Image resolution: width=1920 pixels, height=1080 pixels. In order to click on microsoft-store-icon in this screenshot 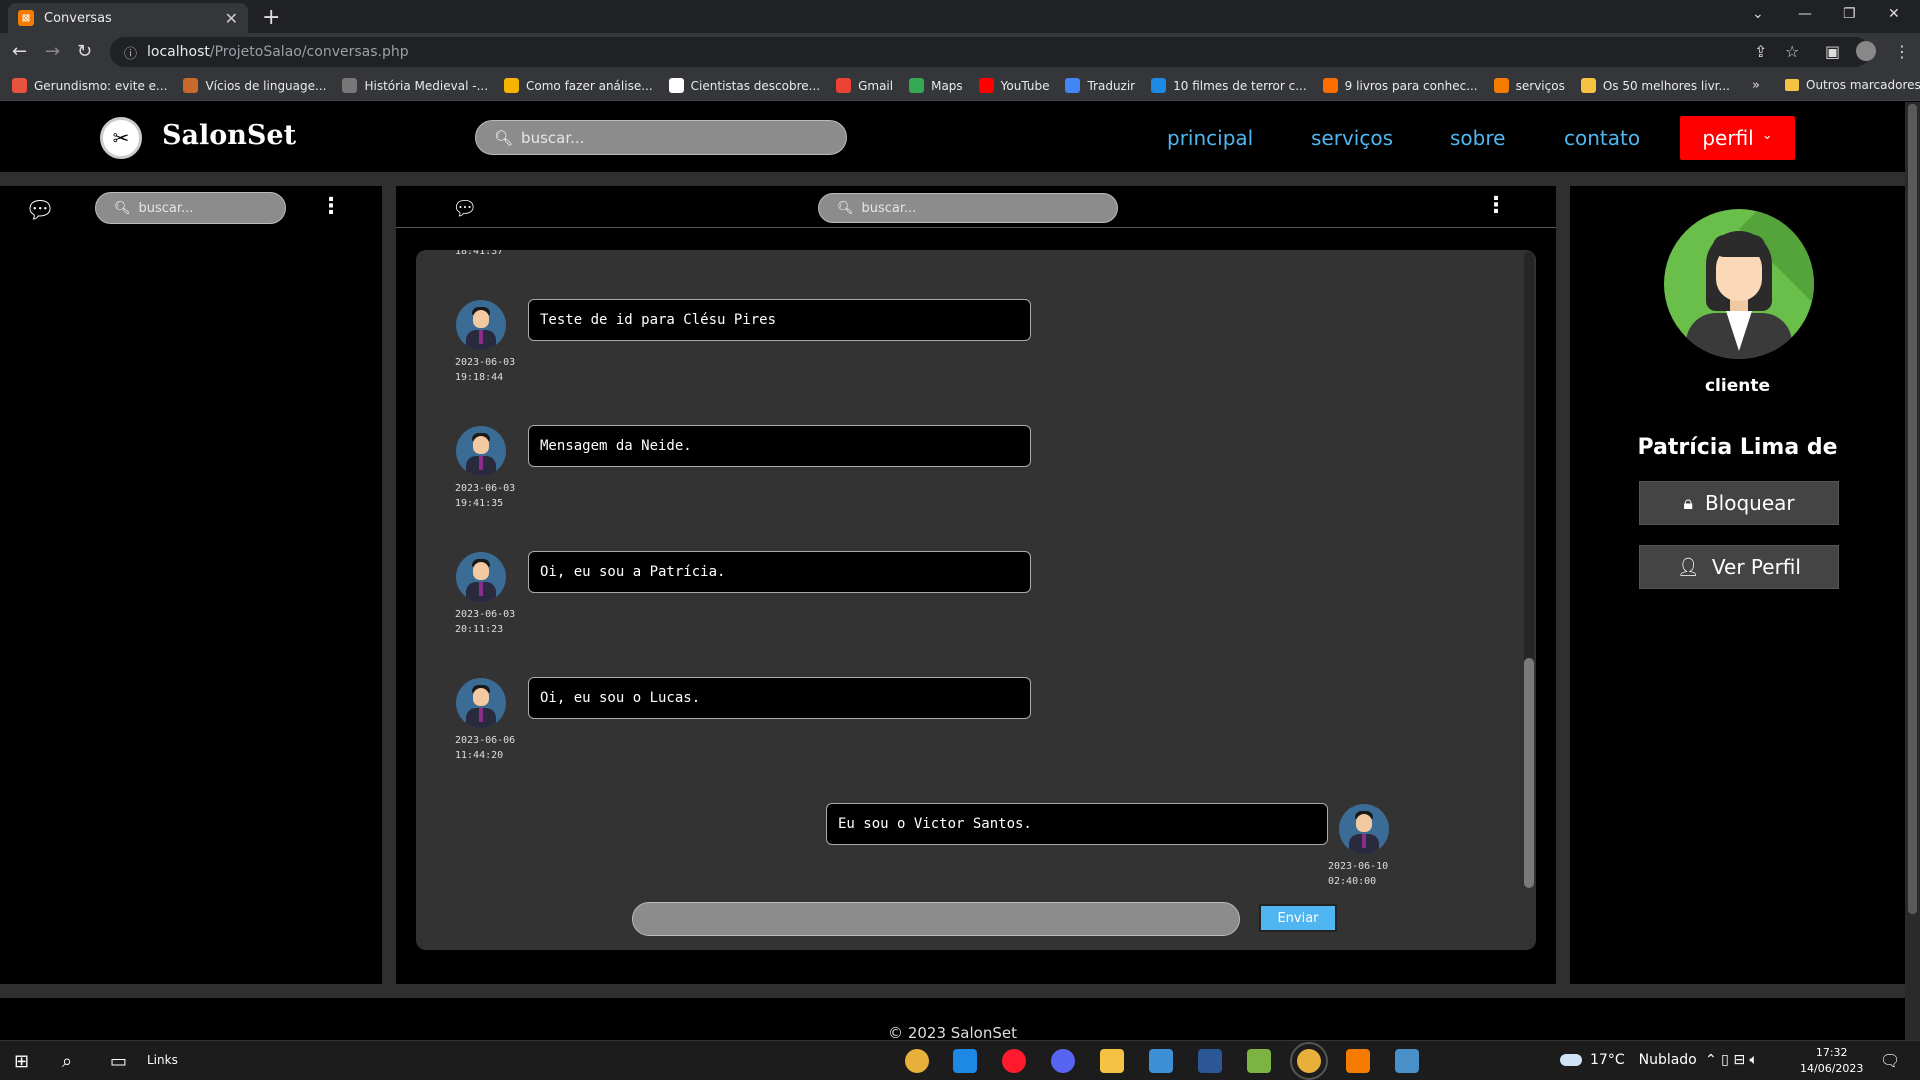, I will do `click(1161, 1061)`.